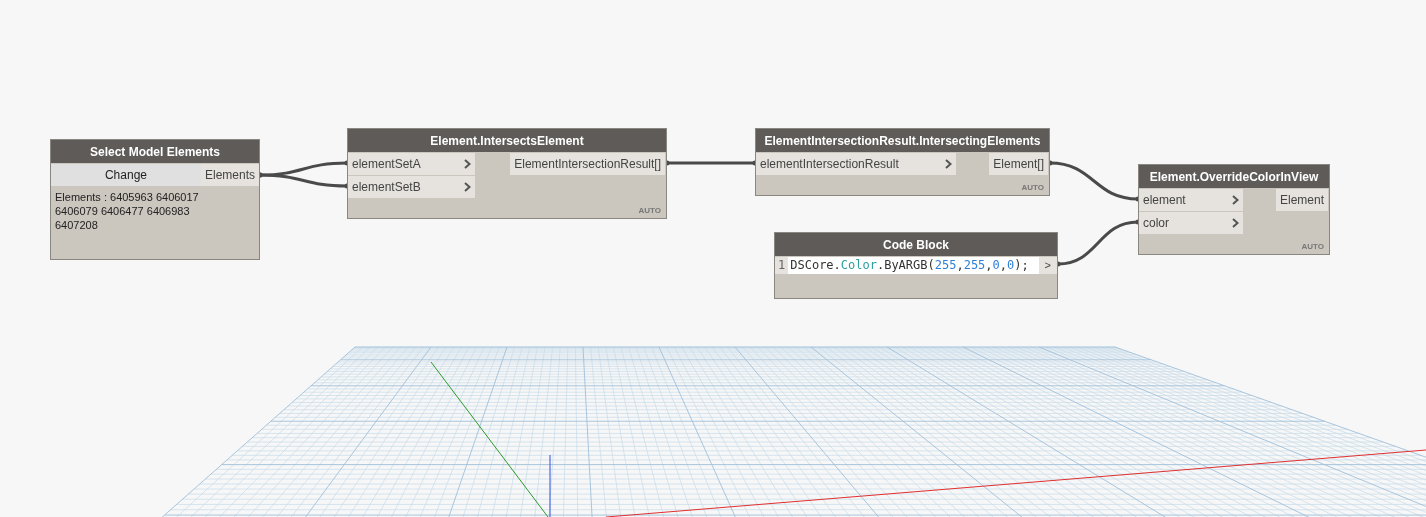  What do you see at coordinates (1018, 164) in the screenshot?
I see `output-port: Element[]` at bounding box center [1018, 164].